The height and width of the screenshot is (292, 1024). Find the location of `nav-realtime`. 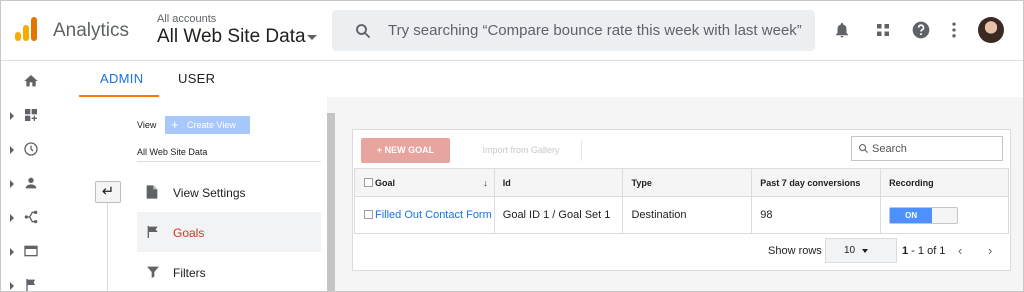

nav-realtime is located at coordinates (40, 150).